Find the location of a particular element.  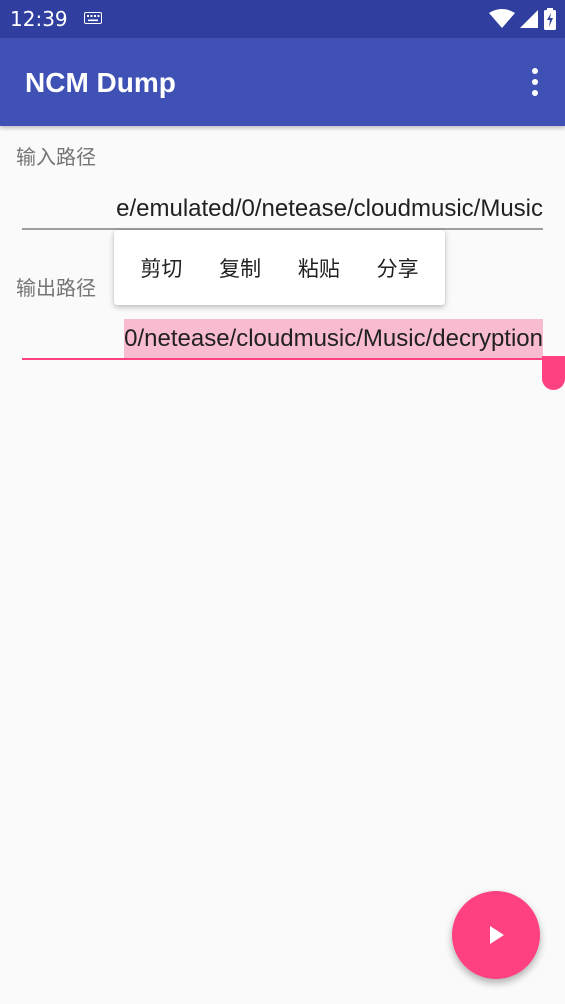

output-path-underline is located at coordinates (282, 359).